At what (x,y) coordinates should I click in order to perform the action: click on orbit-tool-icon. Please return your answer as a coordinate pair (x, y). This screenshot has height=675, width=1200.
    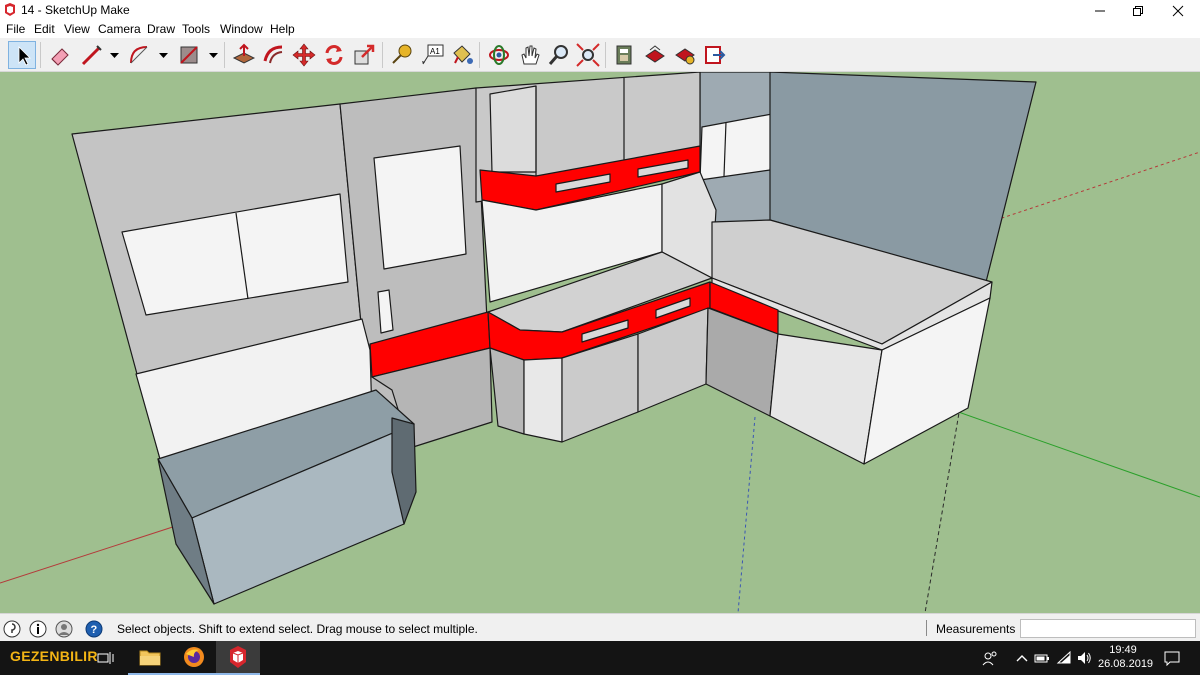
    Looking at the image, I should click on (499, 55).